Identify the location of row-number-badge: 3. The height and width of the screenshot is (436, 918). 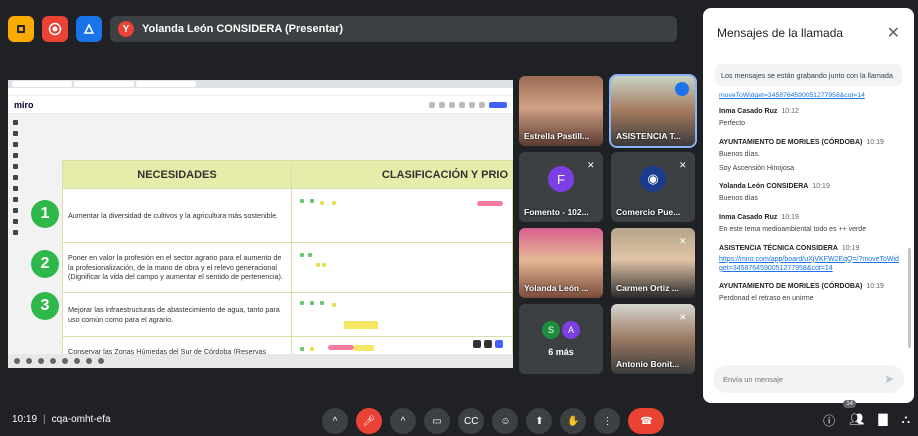
(45, 306).